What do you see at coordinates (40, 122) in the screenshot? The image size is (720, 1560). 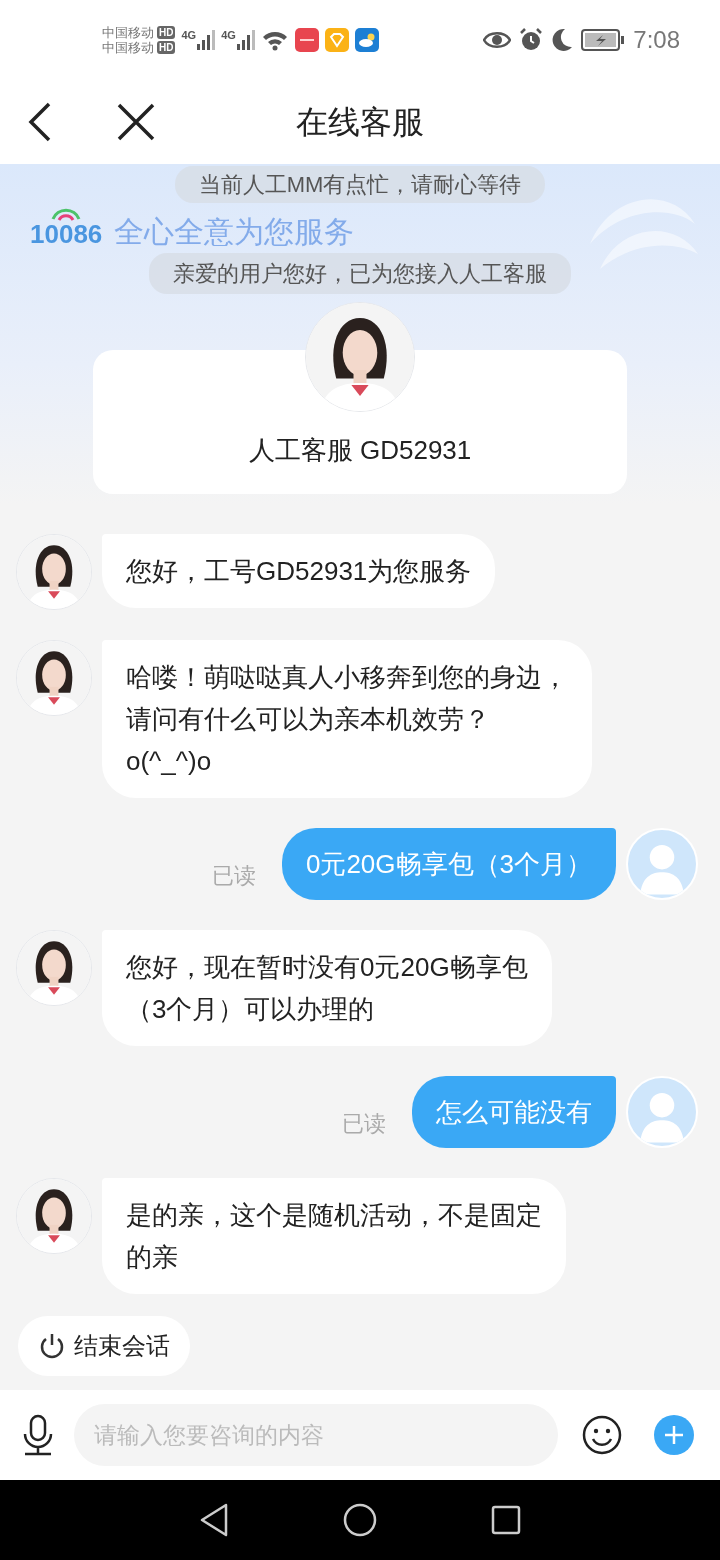 I see `back-icon` at bounding box center [40, 122].